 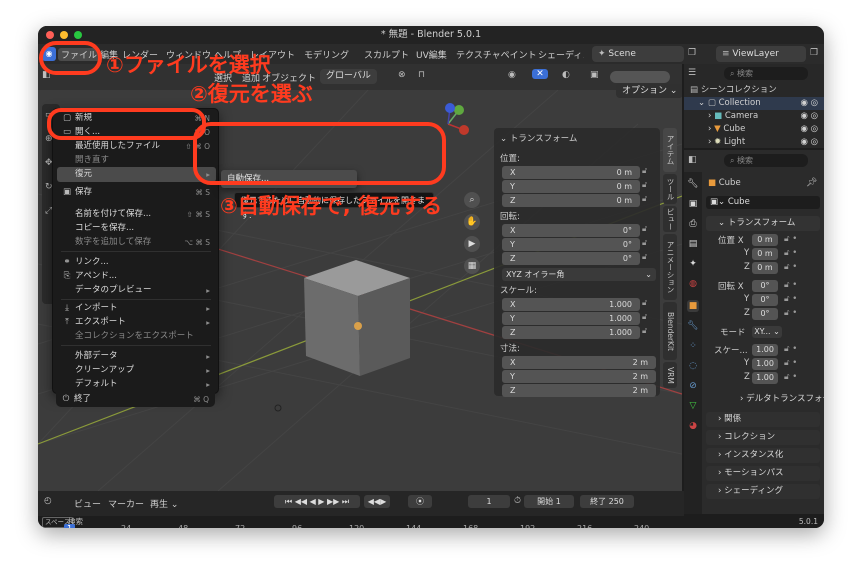 I want to click on scale-y-field: 1.00, so click(x=765, y=364).